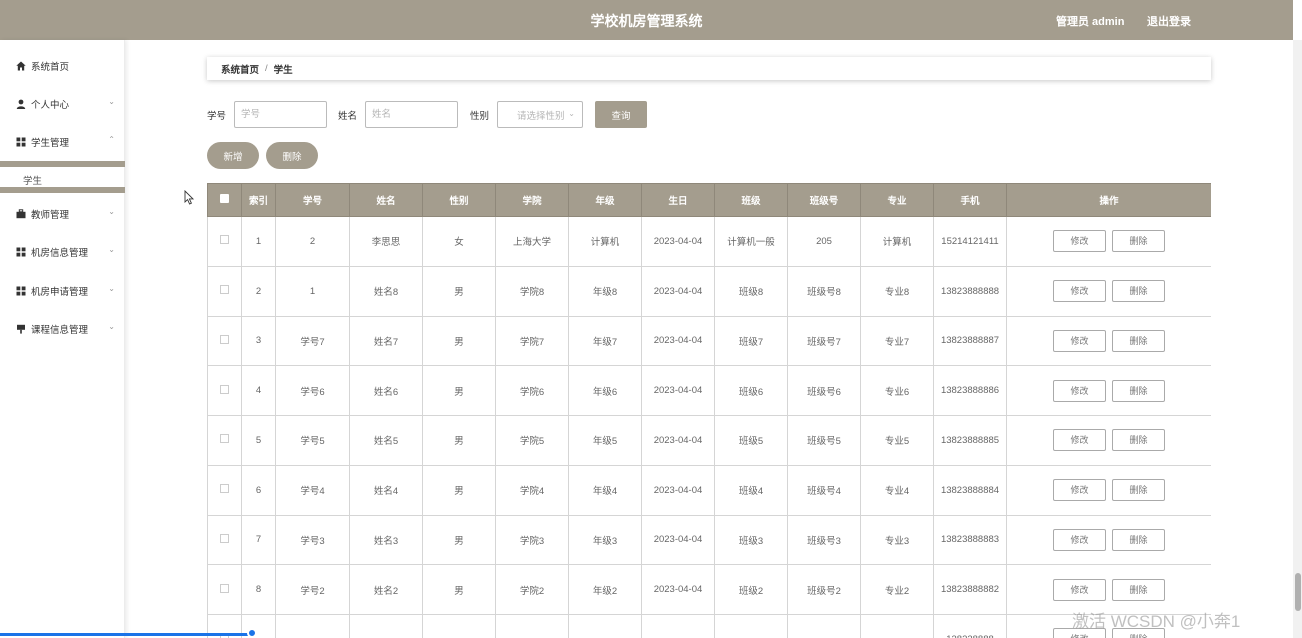  What do you see at coordinates (540, 114) in the screenshot?
I see `gender-select: 请选择性别 ⌄` at bounding box center [540, 114].